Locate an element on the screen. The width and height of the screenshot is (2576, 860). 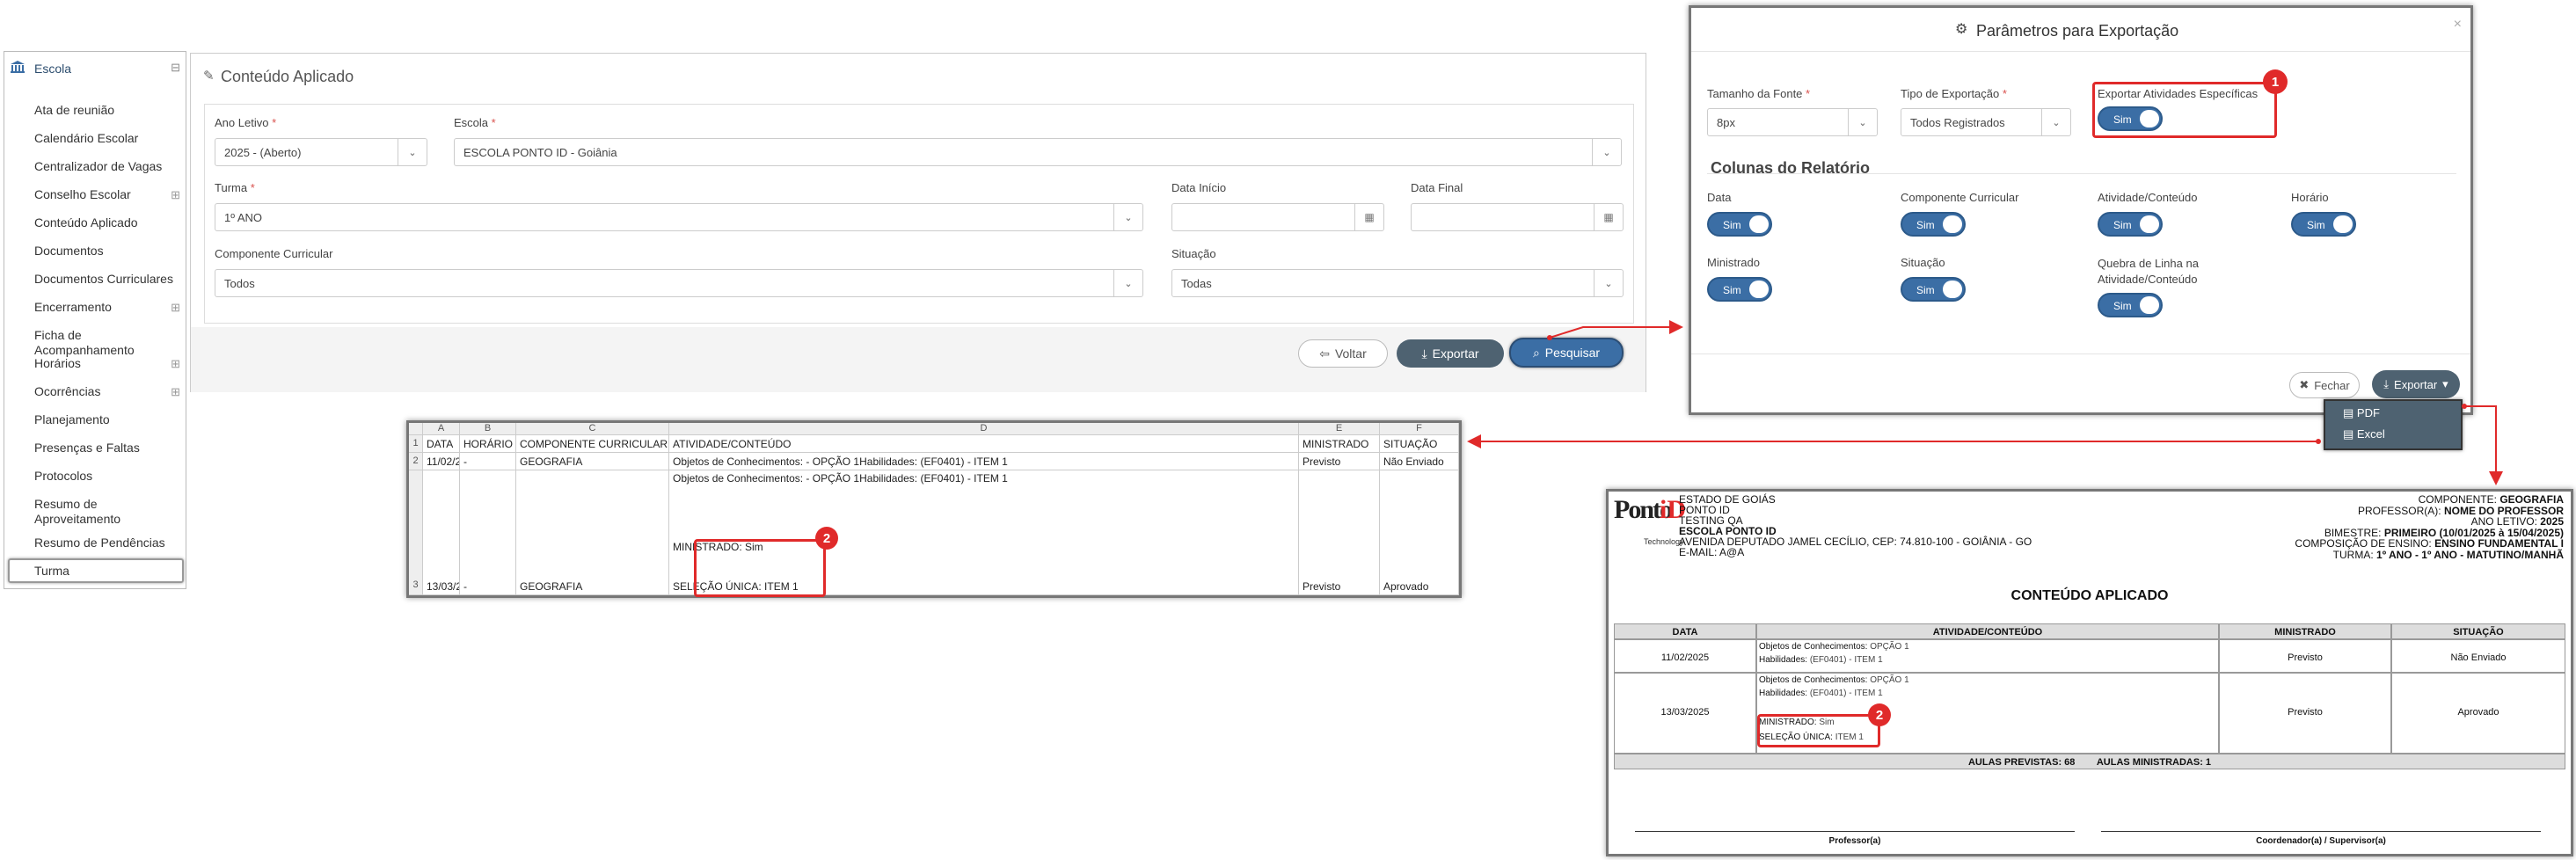
sidebar-item-10: Ocorrências ⊞ is located at coordinates (109, 391).